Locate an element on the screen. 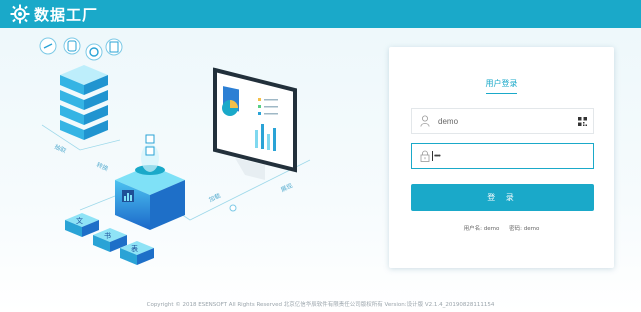  block-text-shu: 书 is located at coordinates (107, 235).